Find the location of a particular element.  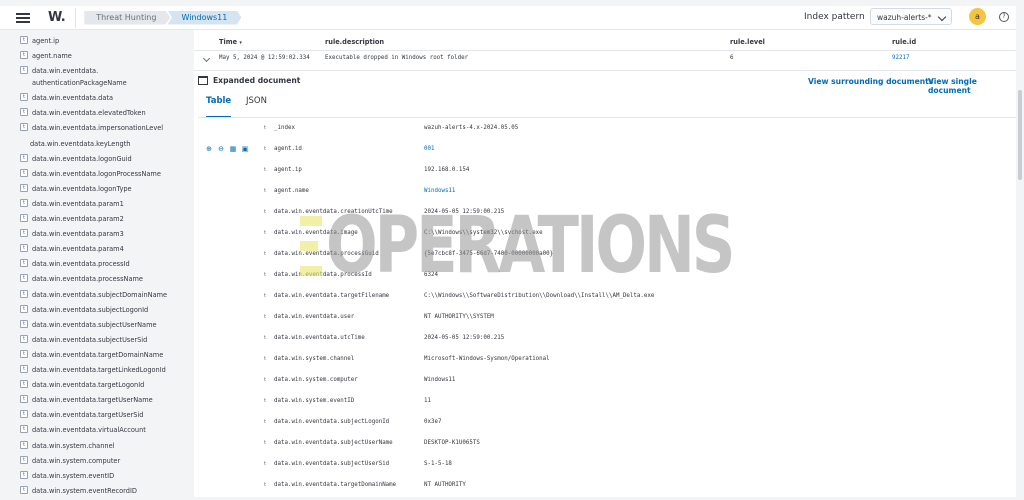

sidebar-field-item: t agent.ip is located at coordinates (29, 41).